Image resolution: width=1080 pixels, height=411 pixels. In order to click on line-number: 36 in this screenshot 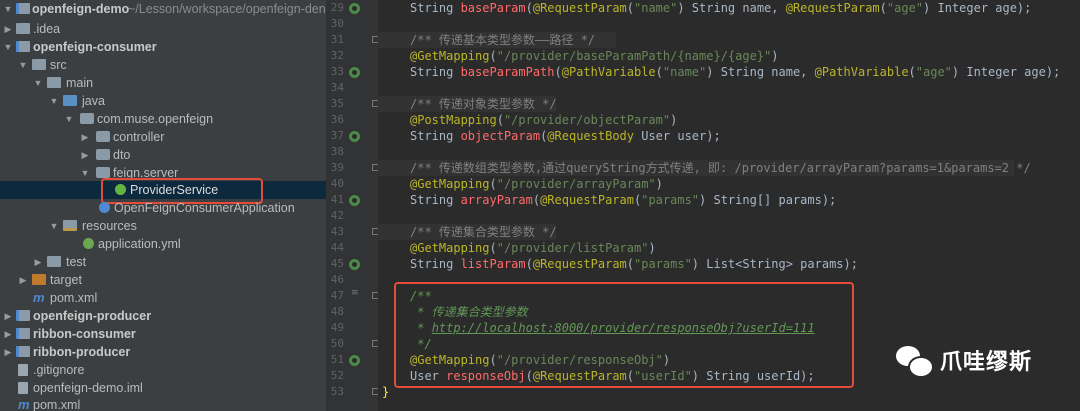, I will do `click(337, 119)`.